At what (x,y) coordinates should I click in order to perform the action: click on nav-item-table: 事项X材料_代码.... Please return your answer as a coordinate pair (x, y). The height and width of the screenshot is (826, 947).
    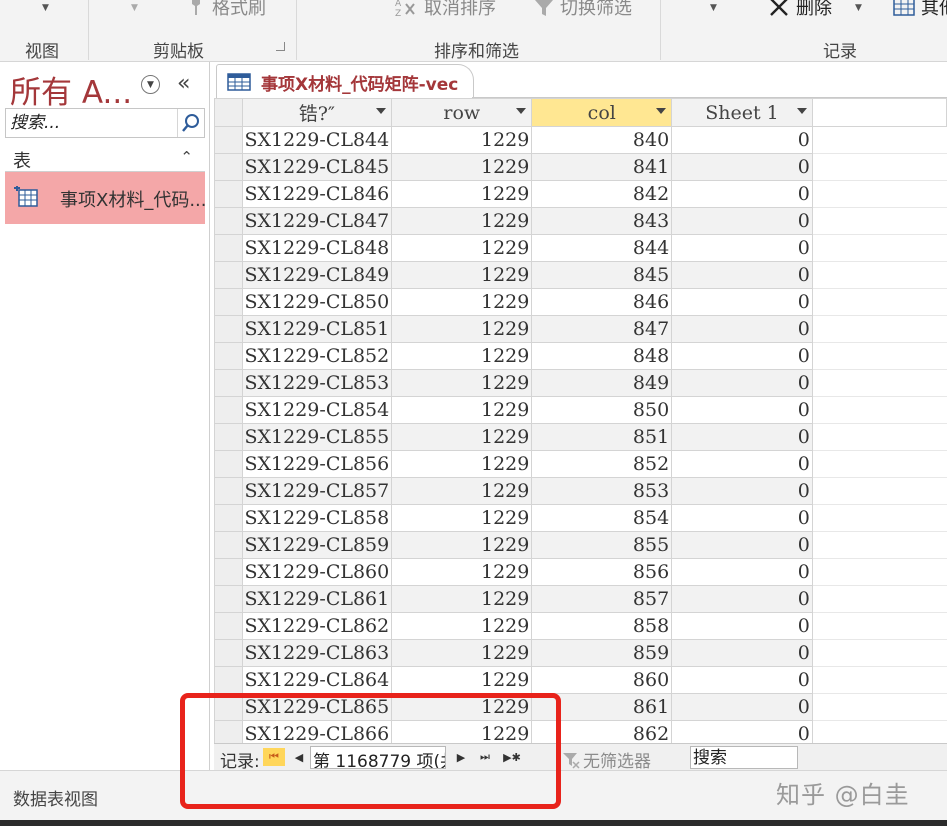
    Looking at the image, I should click on (106, 198).